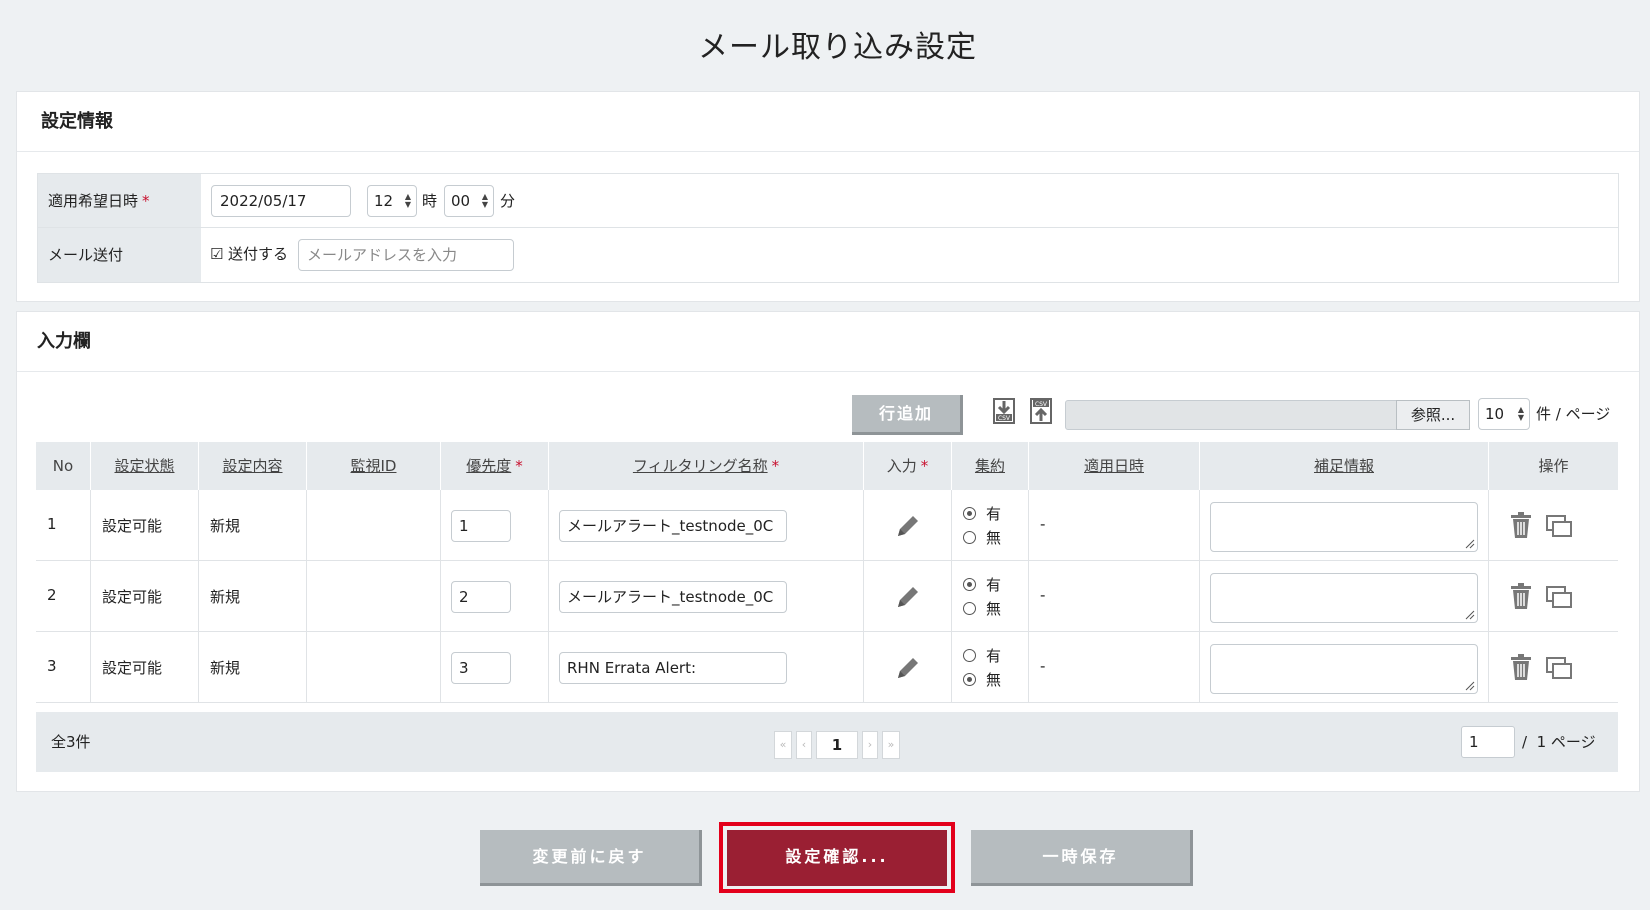 The width and height of the screenshot is (1650, 910). Describe the element at coordinates (1553, 466) in the screenshot. I see `col-ops-text: 操作` at that location.